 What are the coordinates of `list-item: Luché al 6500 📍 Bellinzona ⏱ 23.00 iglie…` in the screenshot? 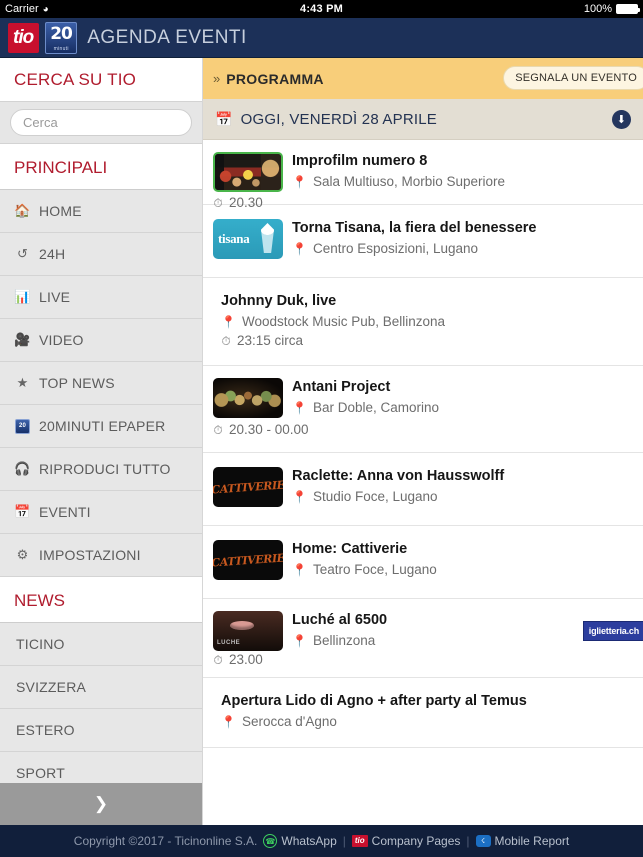 It's located at (423, 638).